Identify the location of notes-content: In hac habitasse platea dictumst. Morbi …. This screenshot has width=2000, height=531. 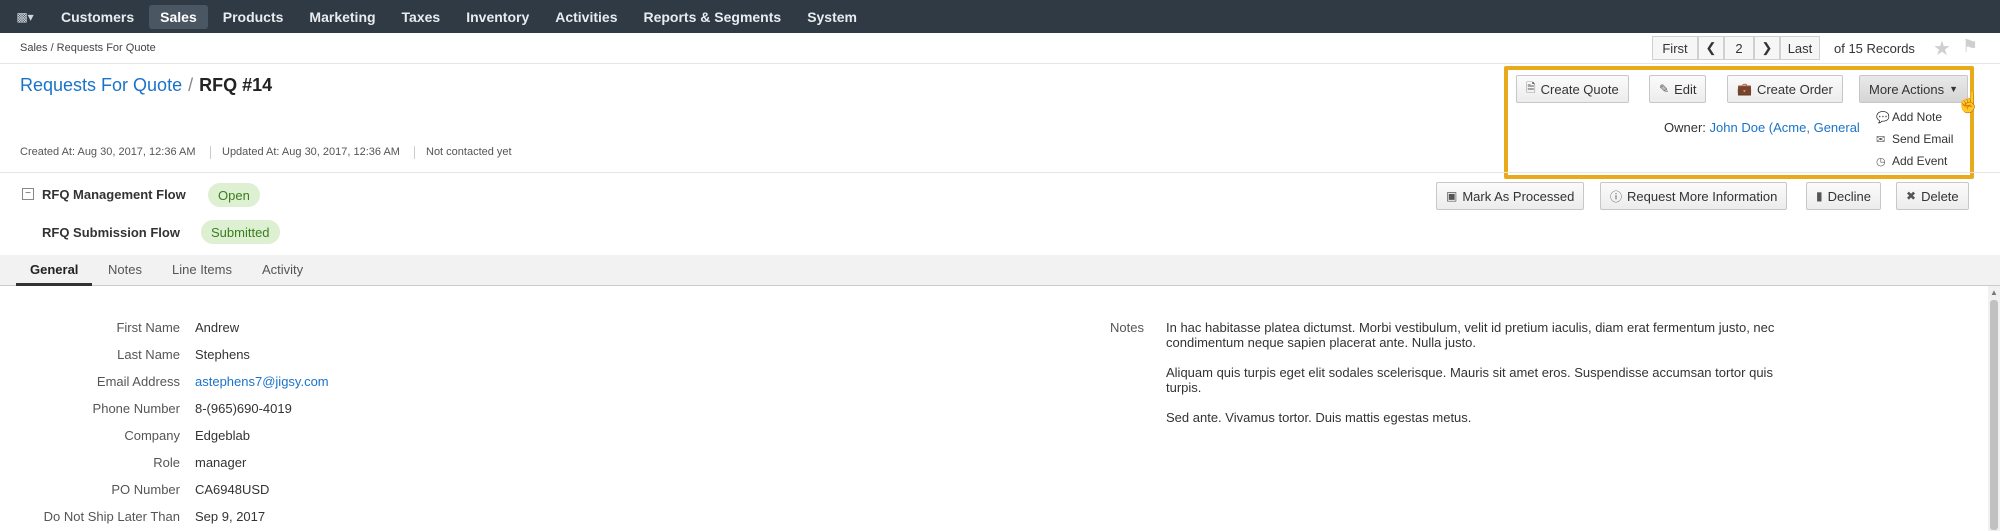
(1476, 380).